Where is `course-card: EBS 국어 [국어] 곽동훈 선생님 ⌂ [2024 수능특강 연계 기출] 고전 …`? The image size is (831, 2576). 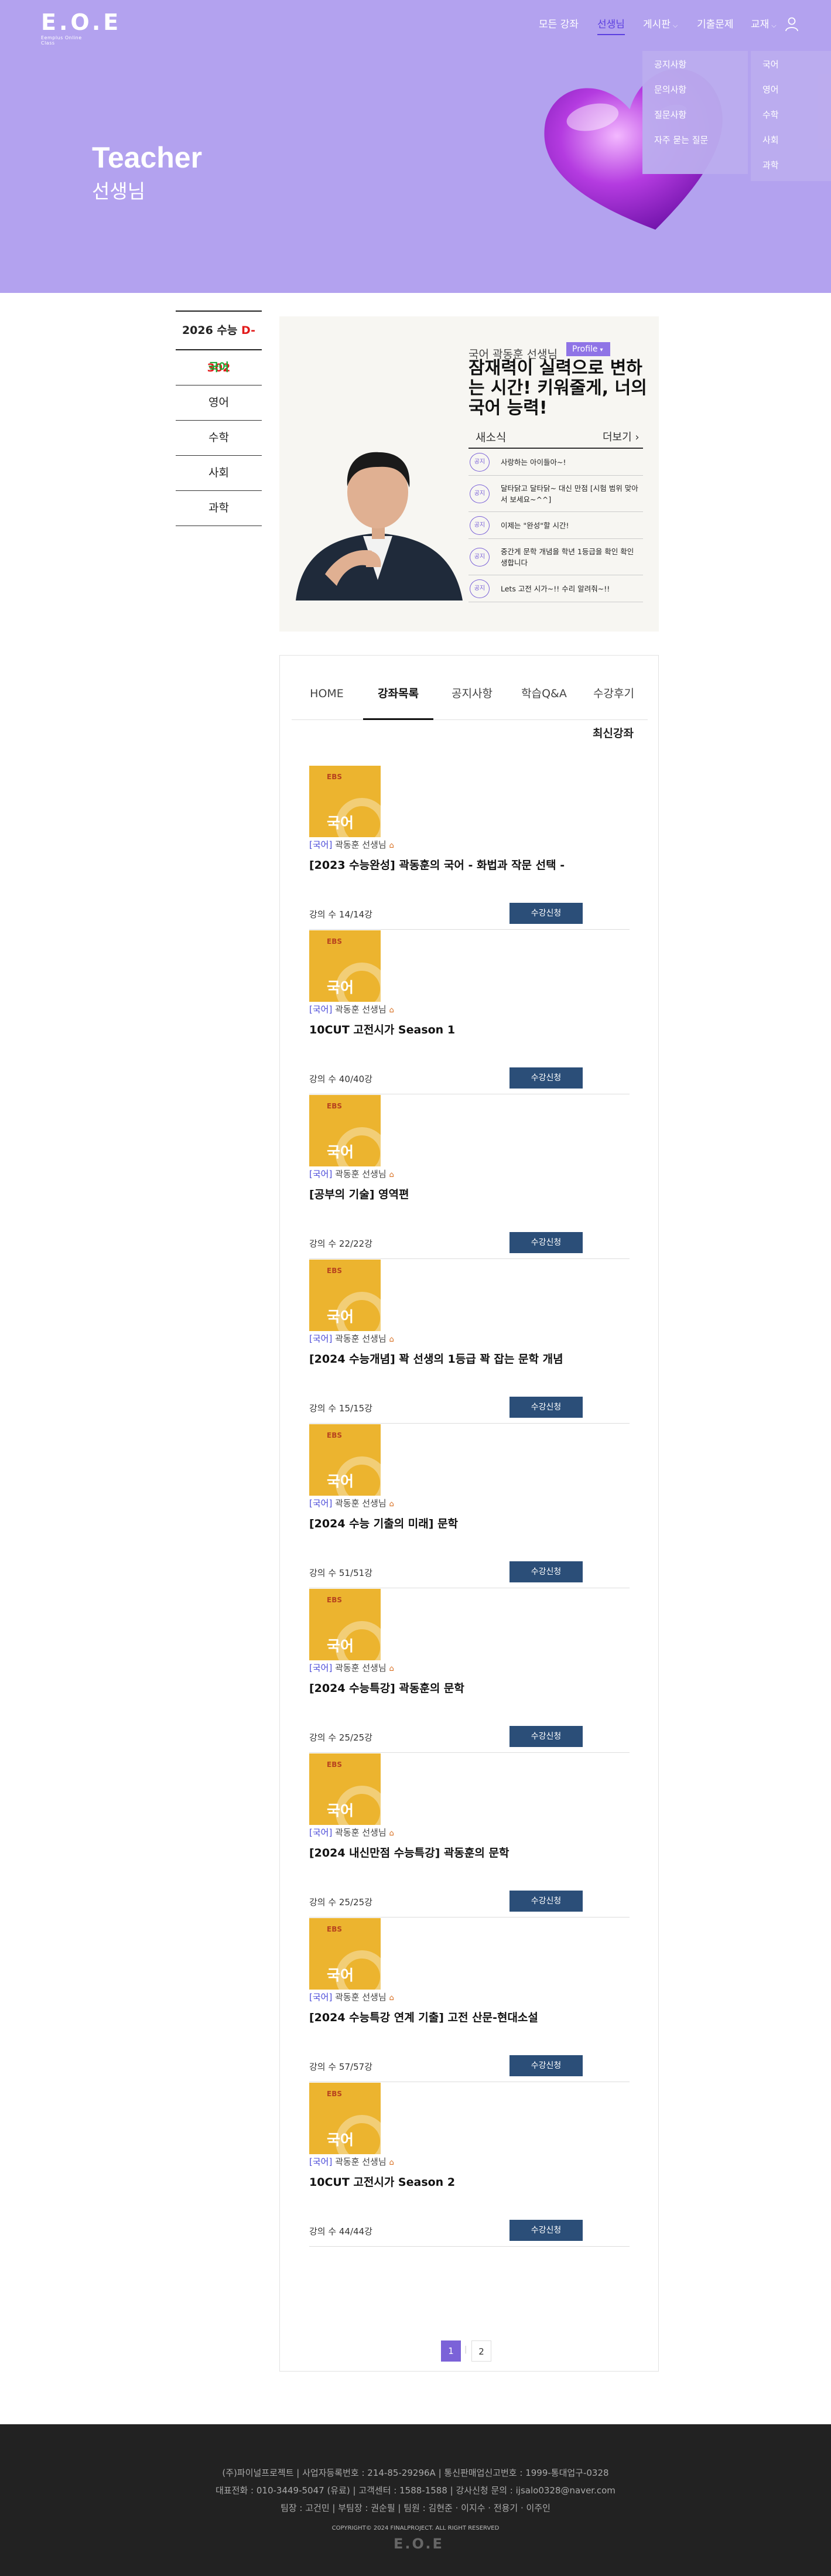 course-card: EBS 국어 [국어] 곽동훈 선생님 ⌂ [2024 수능특강 연계 기출] 고전 … is located at coordinates (469, 2000).